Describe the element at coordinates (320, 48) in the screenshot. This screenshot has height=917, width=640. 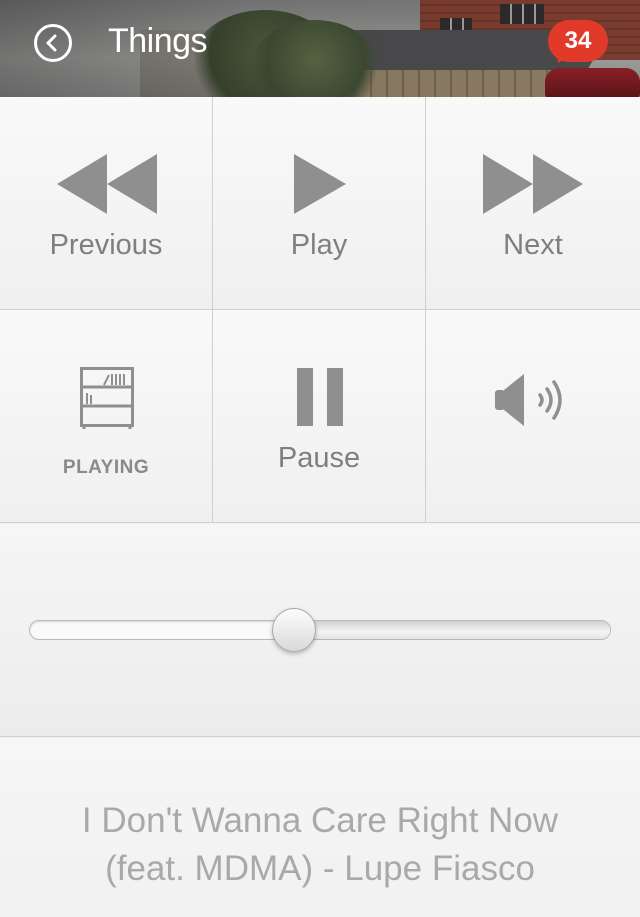
I see `header: Things 34` at that location.